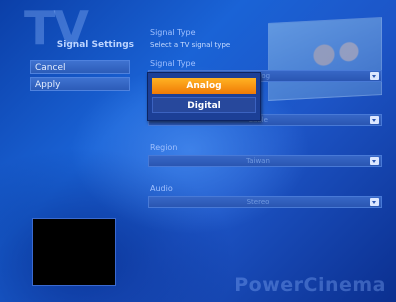 The width and height of the screenshot is (396, 302). Describe the element at coordinates (204, 86) in the screenshot. I see `option-analog: Analog` at that location.